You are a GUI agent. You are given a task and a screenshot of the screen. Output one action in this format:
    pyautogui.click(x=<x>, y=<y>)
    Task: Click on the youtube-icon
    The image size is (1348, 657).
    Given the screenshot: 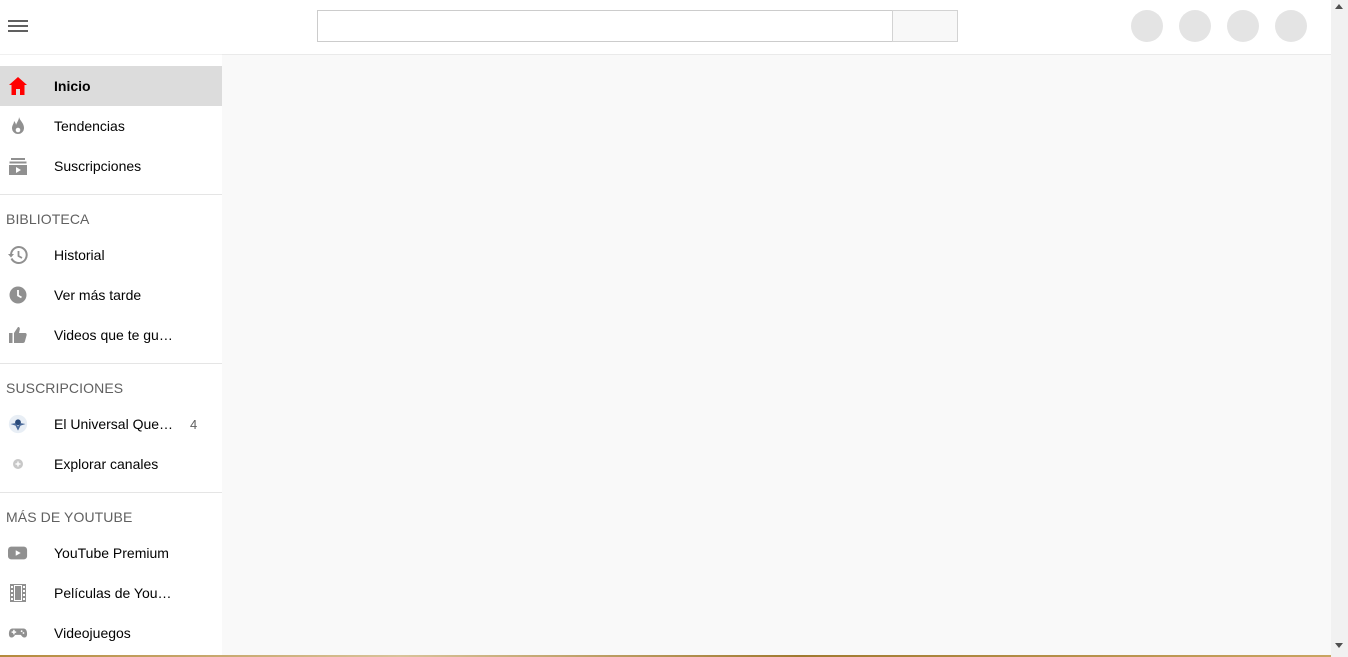 What is the action you would take?
    pyautogui.click(x=18, y=553)
    